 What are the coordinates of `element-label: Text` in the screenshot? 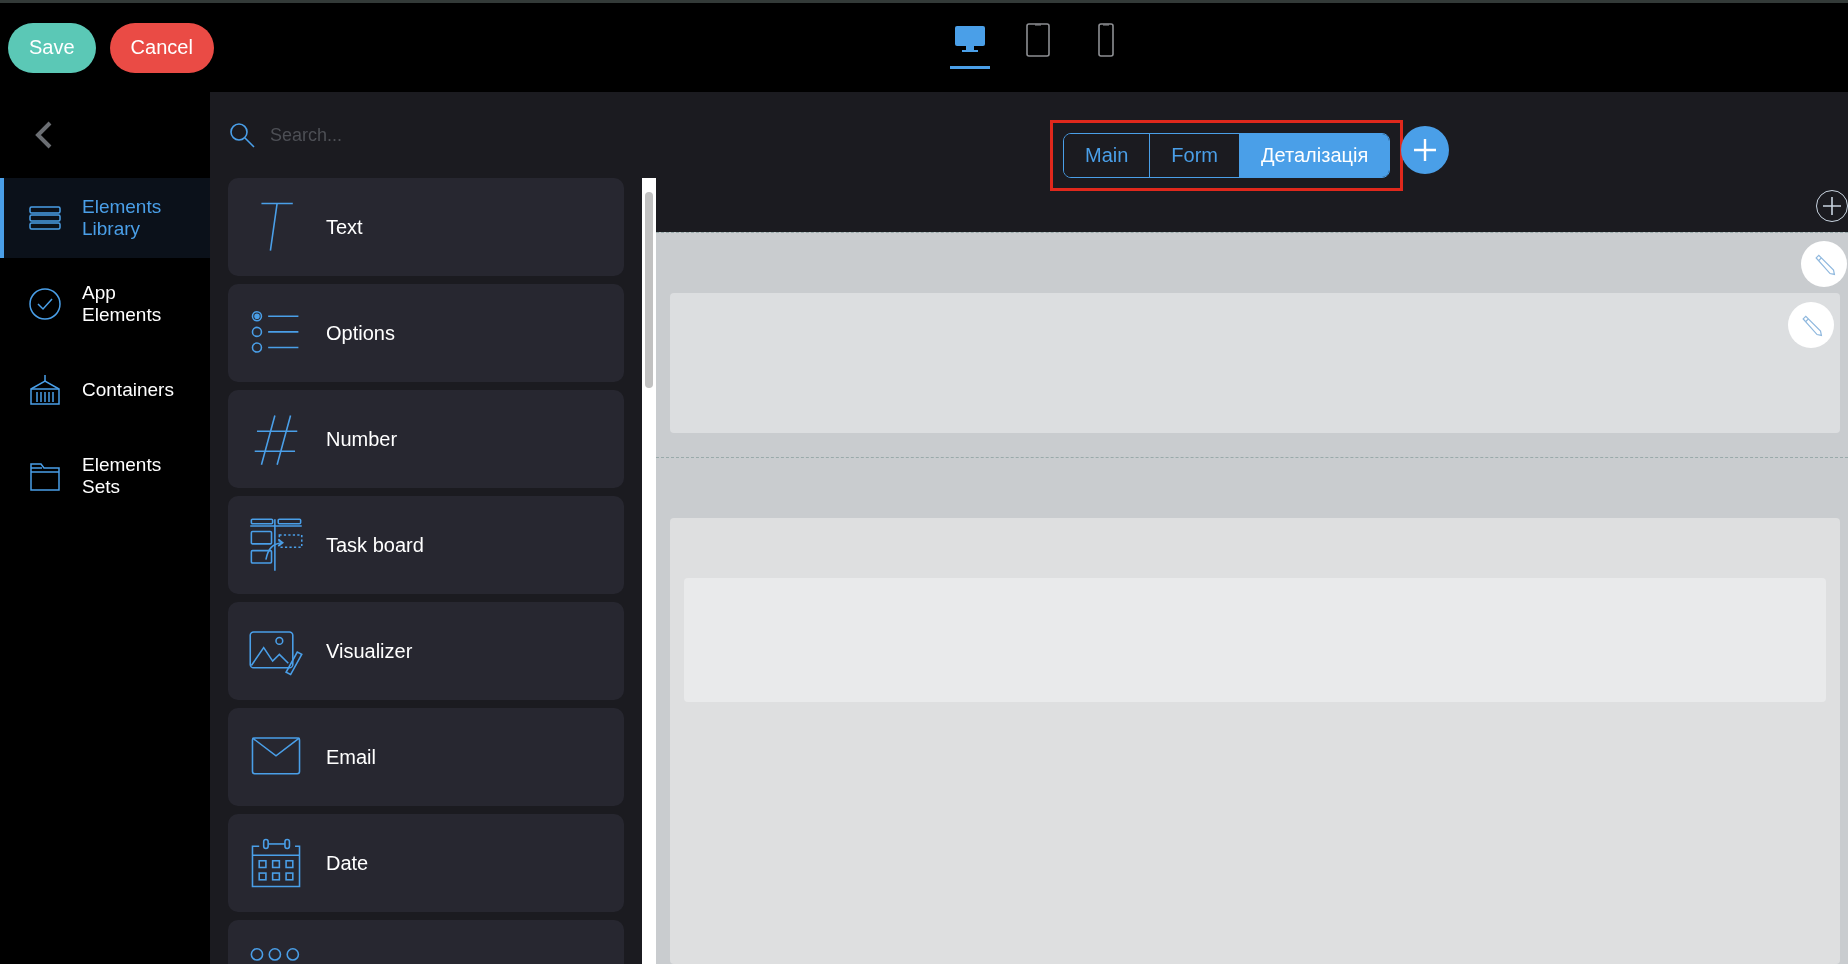 It's located at (344, 227).